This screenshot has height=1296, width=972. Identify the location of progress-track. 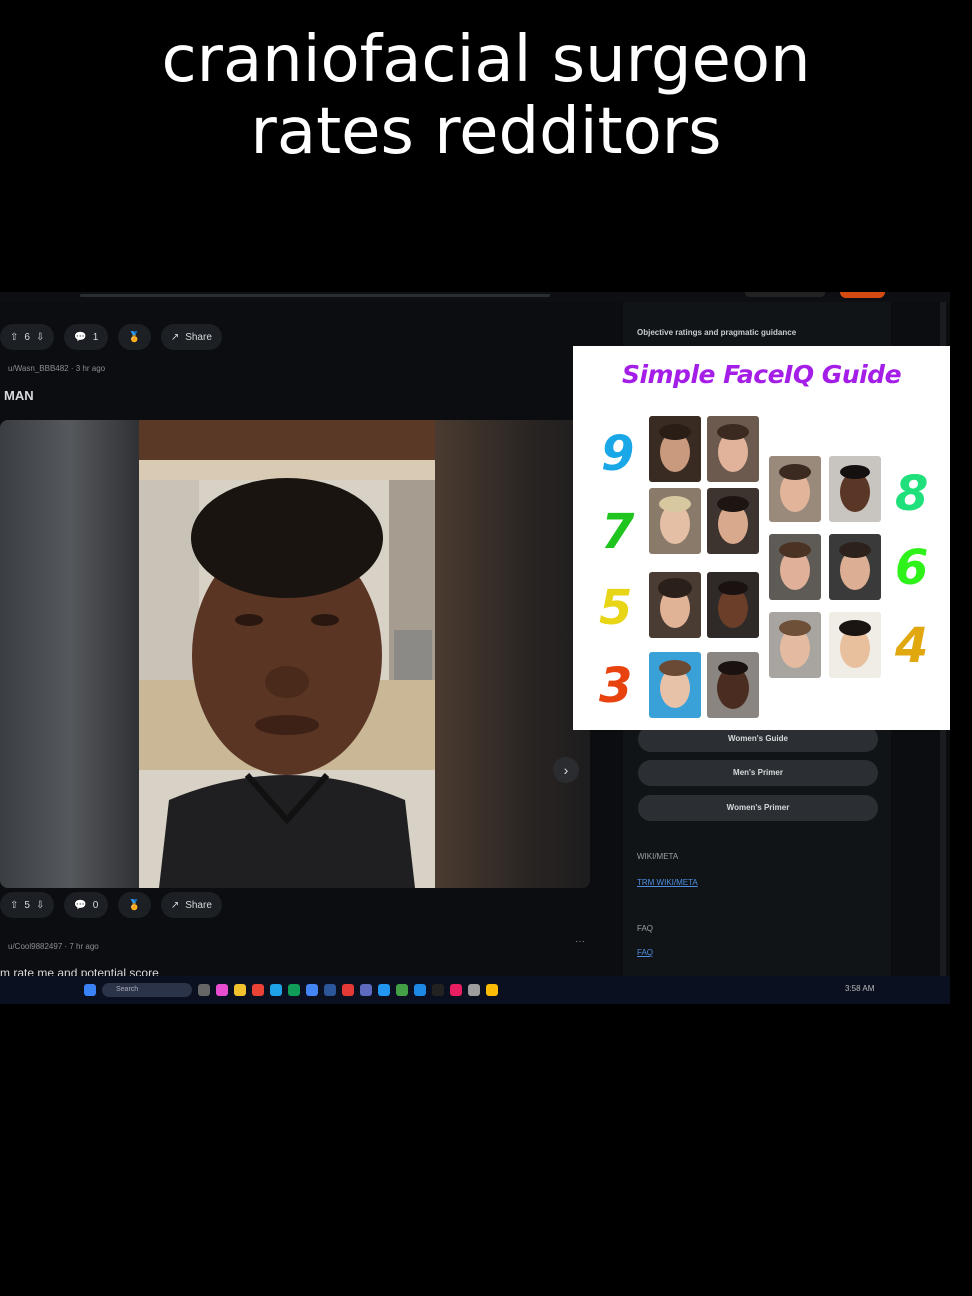
(315, 295).